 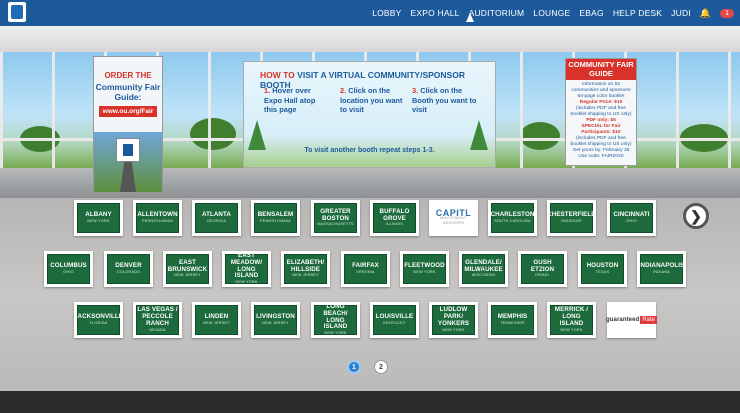 I want to click on booth-name: CAPITL, so click(x=453, y=212).